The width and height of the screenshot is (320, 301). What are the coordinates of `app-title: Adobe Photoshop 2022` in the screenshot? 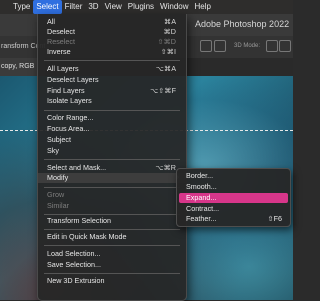 It's located at (242, 24).